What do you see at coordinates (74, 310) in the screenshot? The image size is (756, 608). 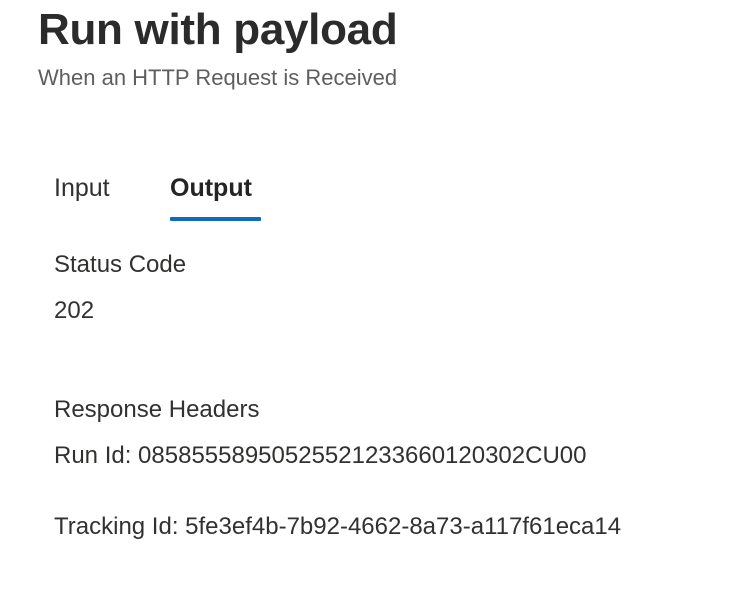 I see `status-code-value: 202` at bounding box center [74, 310].